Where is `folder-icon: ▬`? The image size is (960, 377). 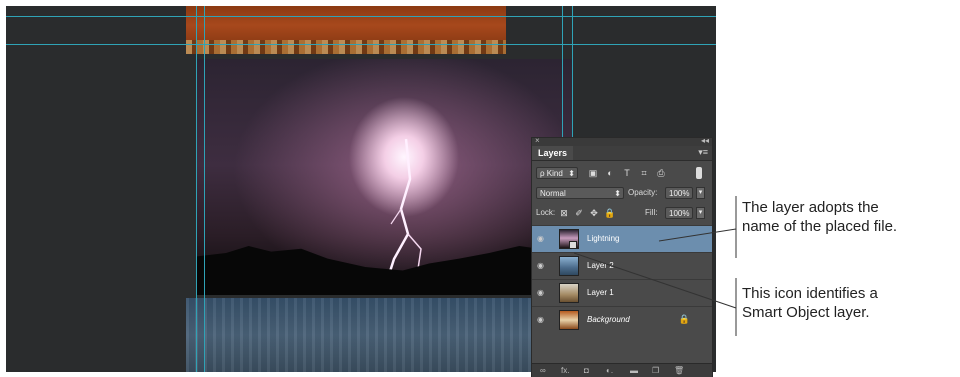
folder-icon: ▬ is located at coordinates (634, 370).